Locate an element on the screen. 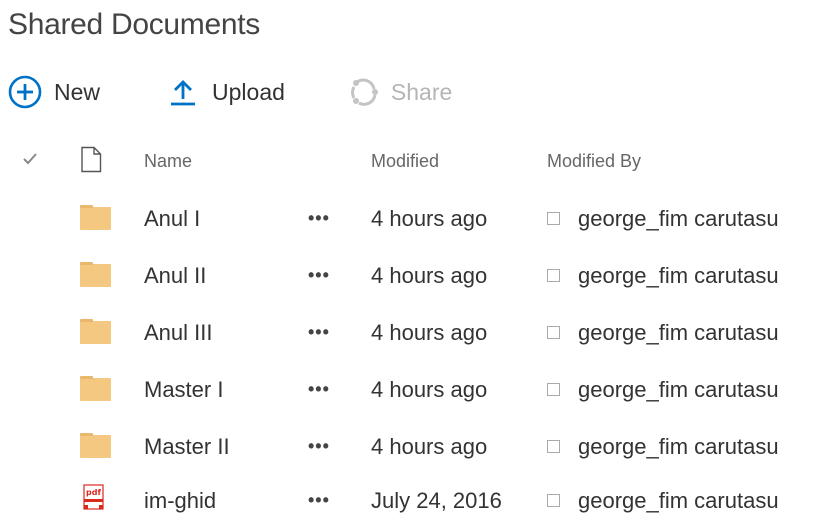 This screenshot has width=820, height=517. row-modified-cell: July 24, 2016 is located at coordinates (456, 494).